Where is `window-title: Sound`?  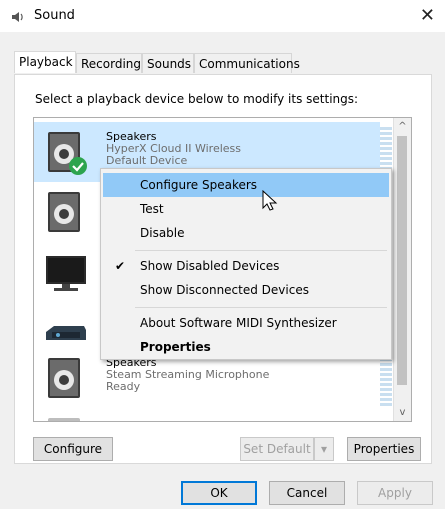
window-title: Sound is located at coordinates (54, 15).